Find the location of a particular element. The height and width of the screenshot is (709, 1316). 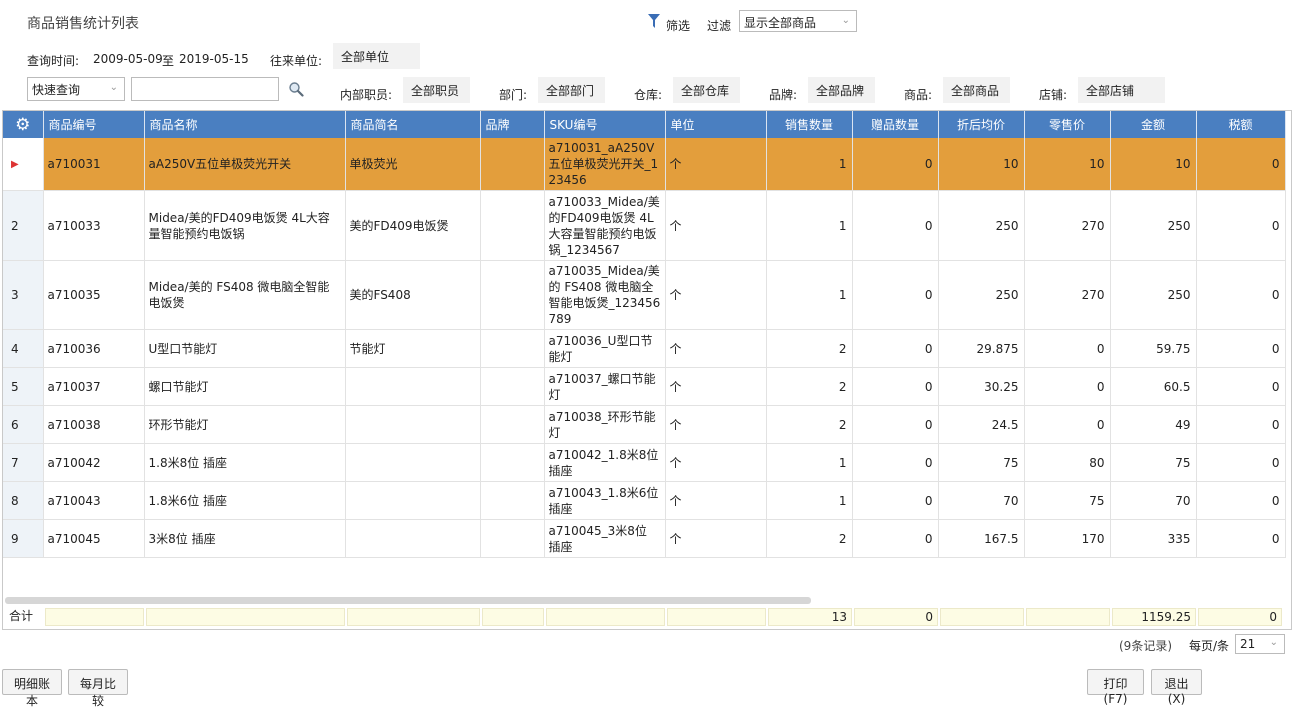

gear-icon: ⚙ is located at coordinates (22, 125).